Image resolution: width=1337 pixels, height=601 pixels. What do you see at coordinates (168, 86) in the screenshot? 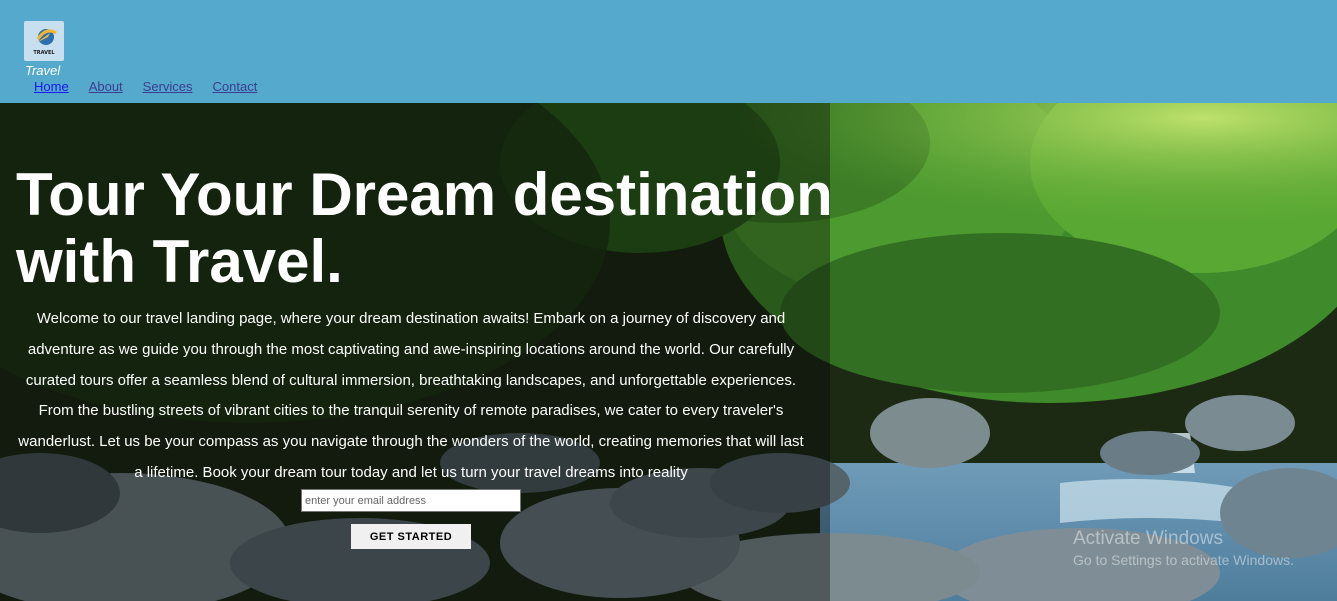
I see `nav-link-services: Services` at bounding box center [168, 86].